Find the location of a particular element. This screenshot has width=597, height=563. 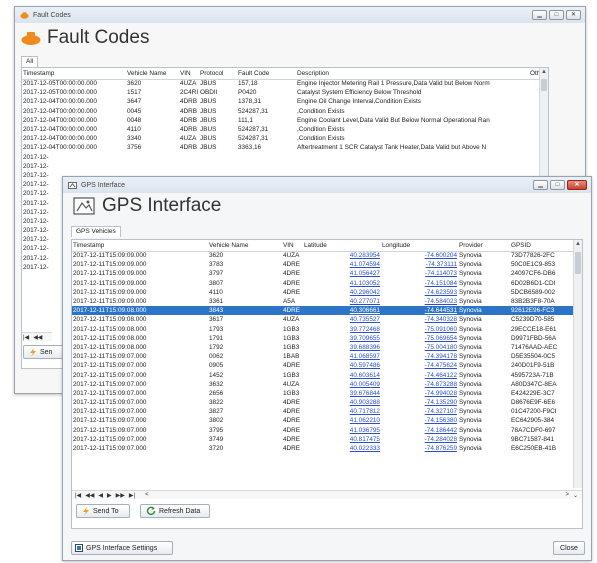

longitude-link: -74.186442 is located at coordinates (441, 430).